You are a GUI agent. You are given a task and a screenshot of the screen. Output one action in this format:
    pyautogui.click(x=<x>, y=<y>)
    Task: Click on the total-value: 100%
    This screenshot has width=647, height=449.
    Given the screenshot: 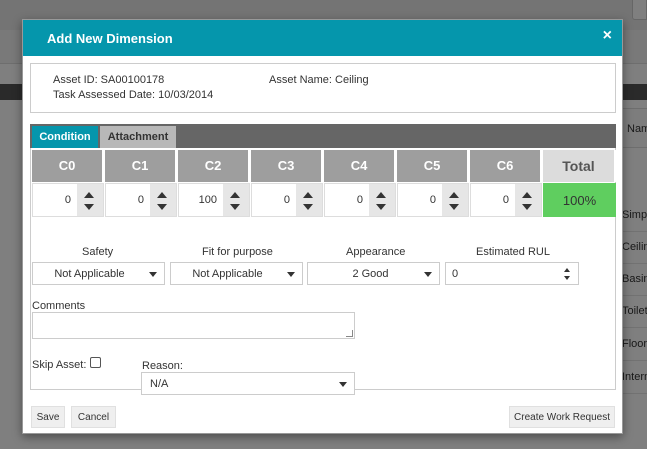 What is the action you would take?
    pyautogui.click(x=579, y=200)
    